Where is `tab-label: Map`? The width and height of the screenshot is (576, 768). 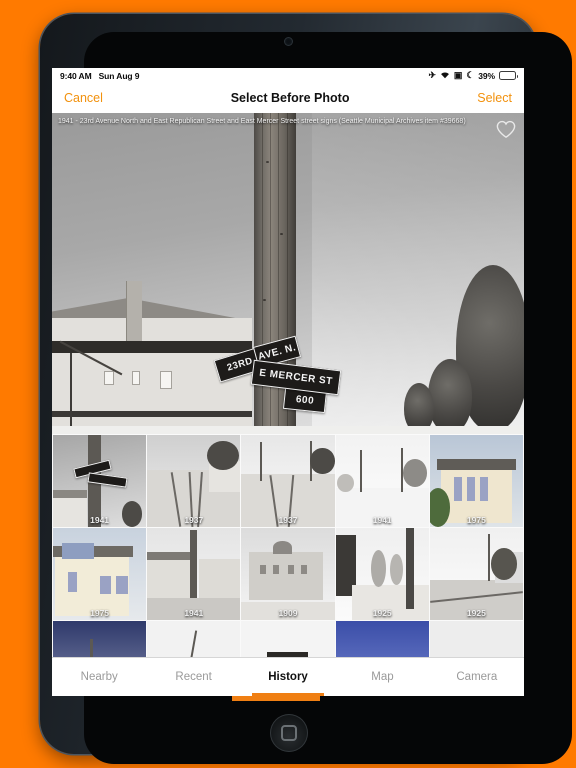 tab-label: Map is located at coordinates (382, 677).